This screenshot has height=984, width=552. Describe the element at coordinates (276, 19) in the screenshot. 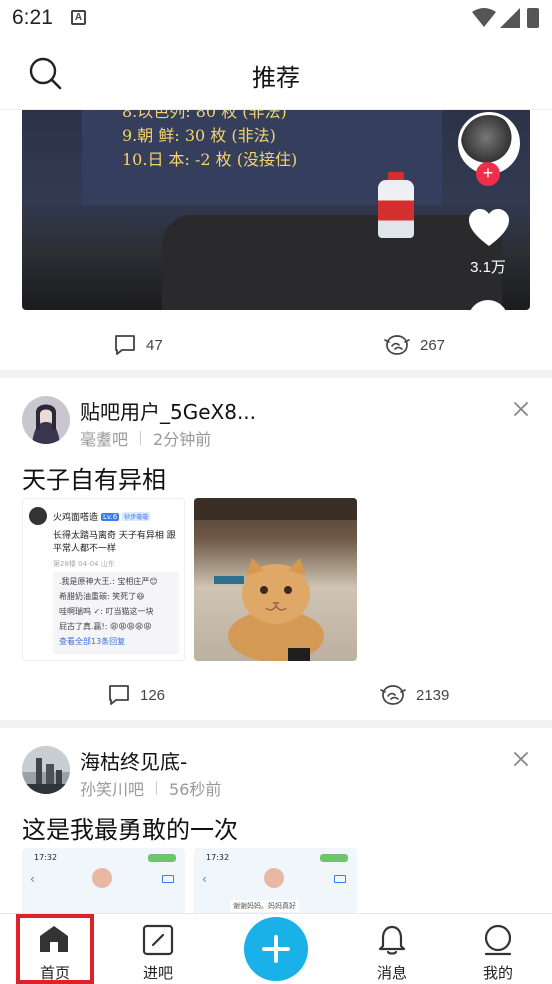

I see `status-bar: 6:21 A` at that location.